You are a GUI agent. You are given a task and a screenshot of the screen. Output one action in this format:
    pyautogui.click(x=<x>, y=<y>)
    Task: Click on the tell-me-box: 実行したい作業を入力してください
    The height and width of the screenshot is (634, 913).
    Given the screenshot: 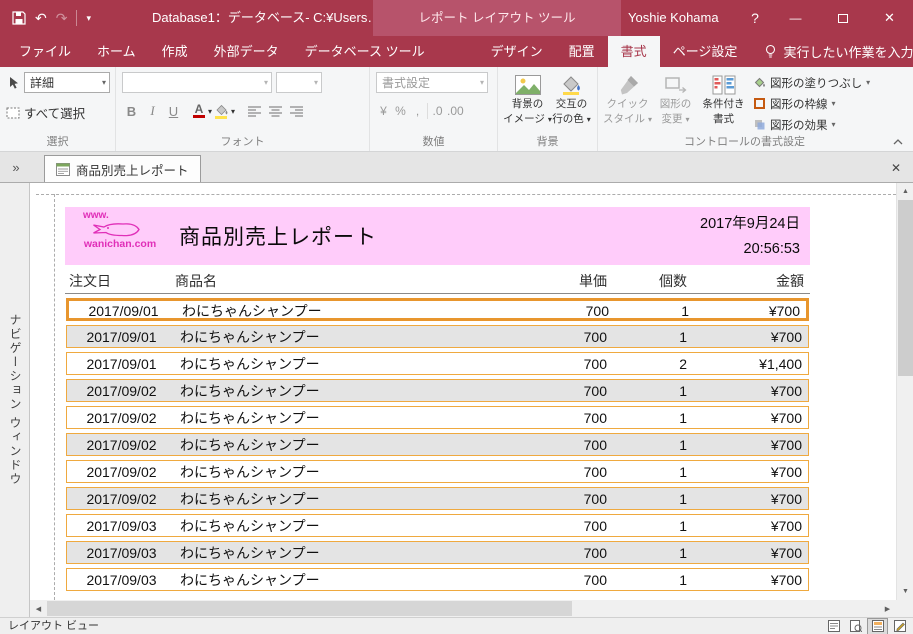 What is the action you would take?
    pyautogui.click(x=838, y=51)
    